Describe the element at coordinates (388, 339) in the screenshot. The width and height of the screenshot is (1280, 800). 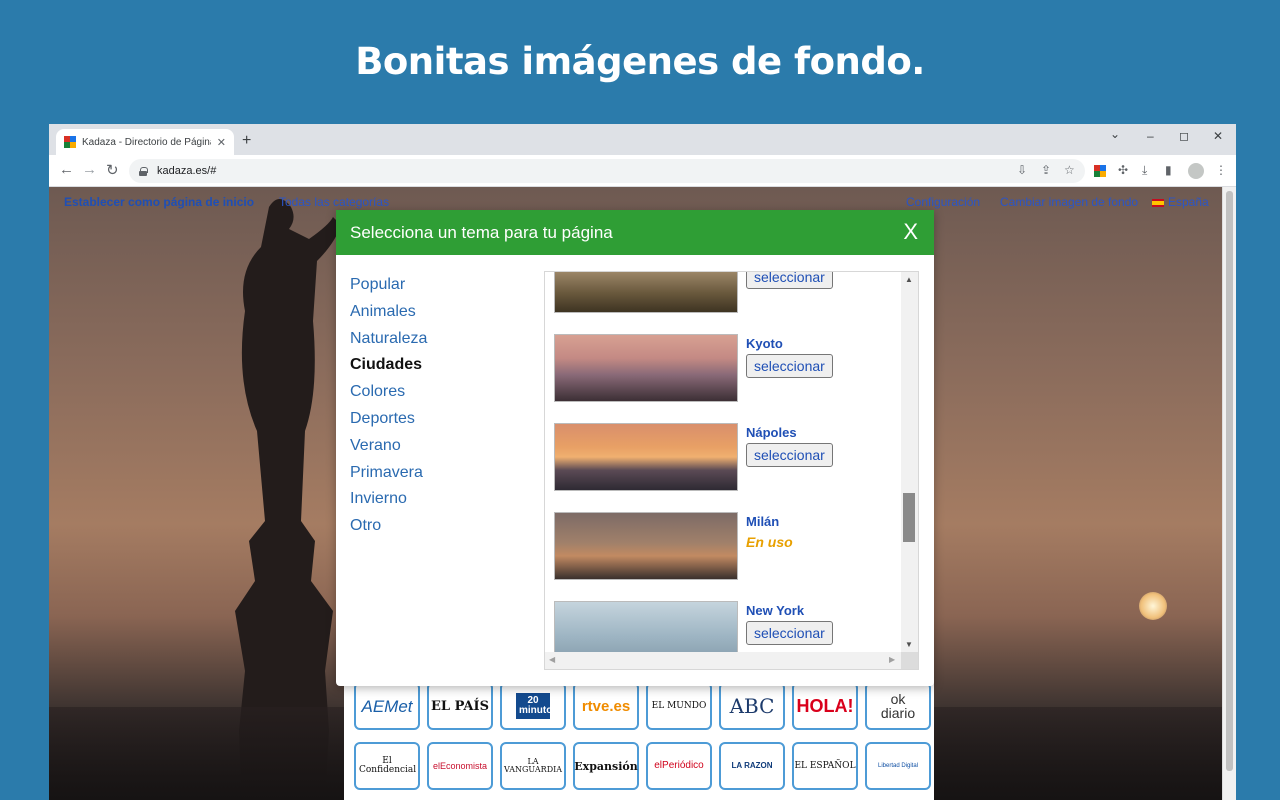
I see `category-naturaleza: Naturaleza` at that location.